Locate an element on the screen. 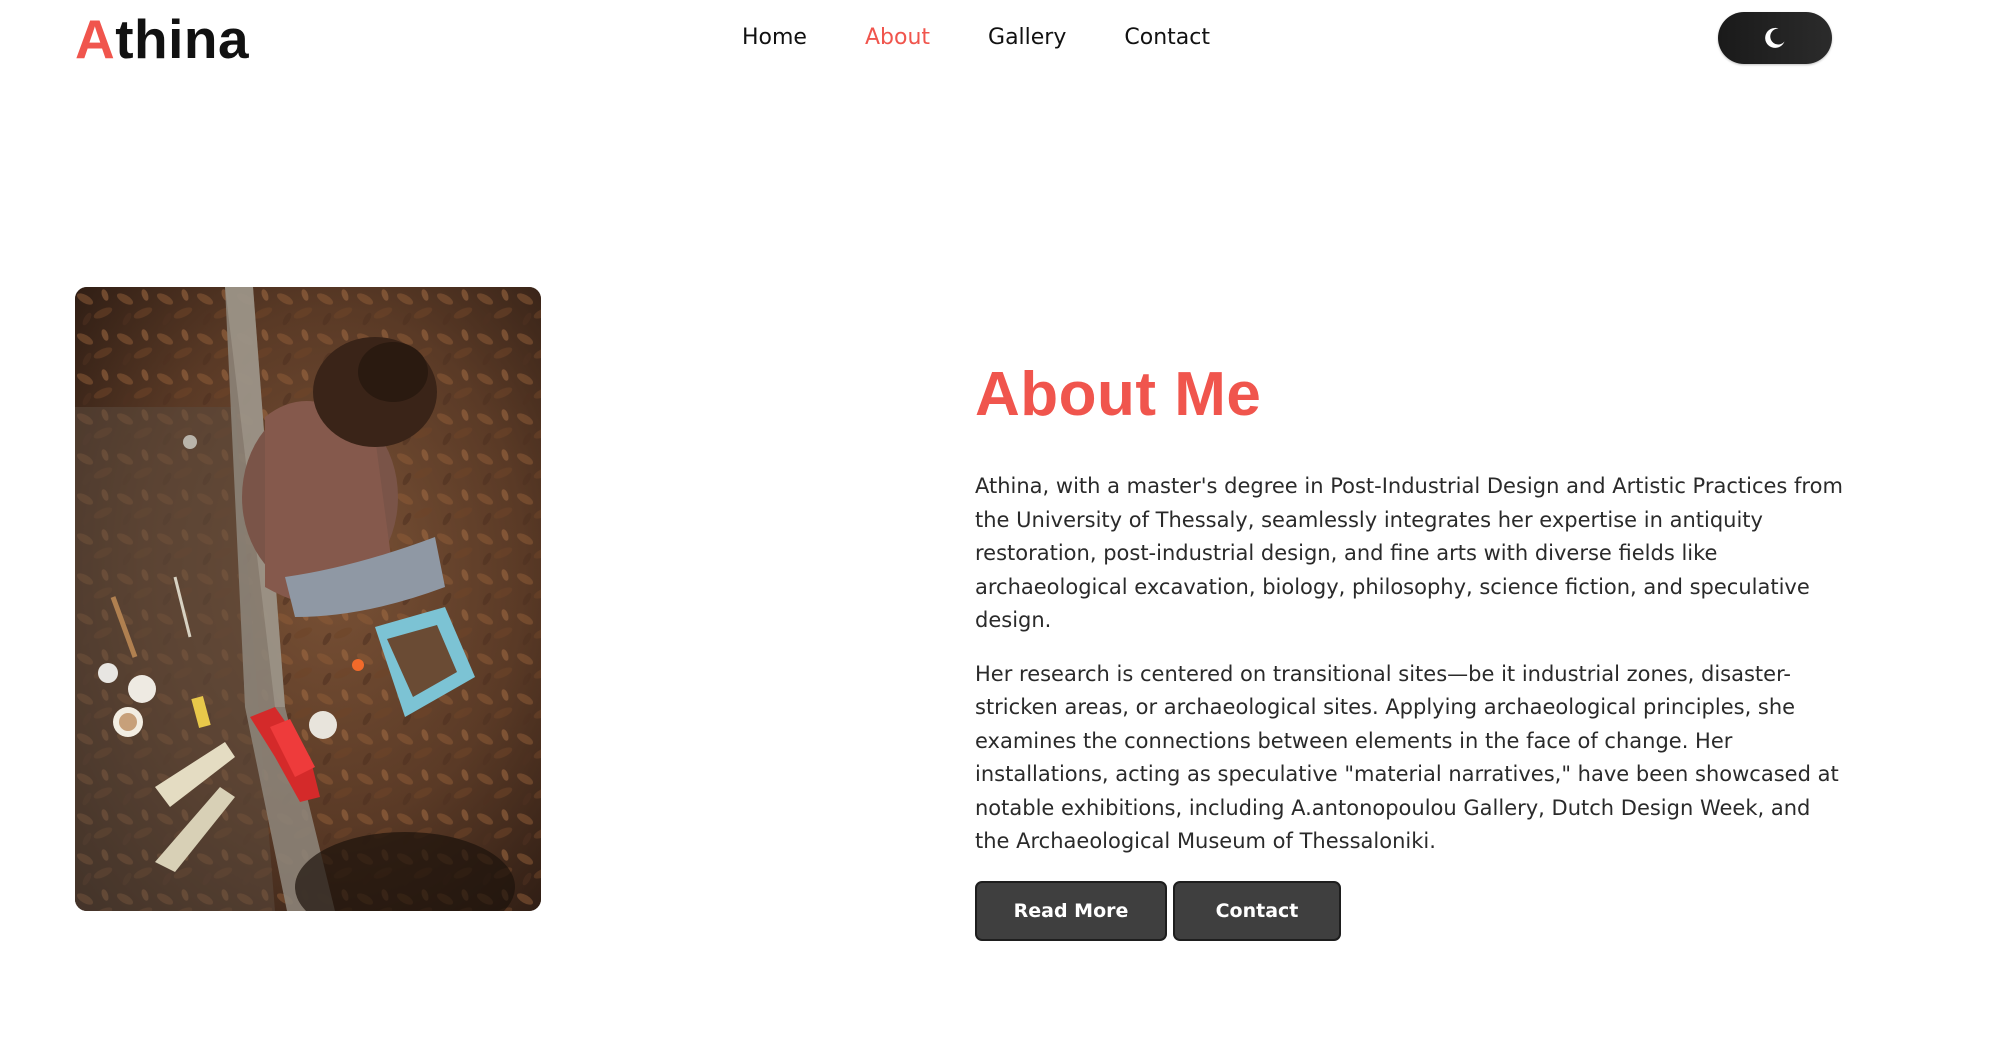 This screenshot has width=2008, height=1048. logo-name: thina is located at coordinates (182, 39).